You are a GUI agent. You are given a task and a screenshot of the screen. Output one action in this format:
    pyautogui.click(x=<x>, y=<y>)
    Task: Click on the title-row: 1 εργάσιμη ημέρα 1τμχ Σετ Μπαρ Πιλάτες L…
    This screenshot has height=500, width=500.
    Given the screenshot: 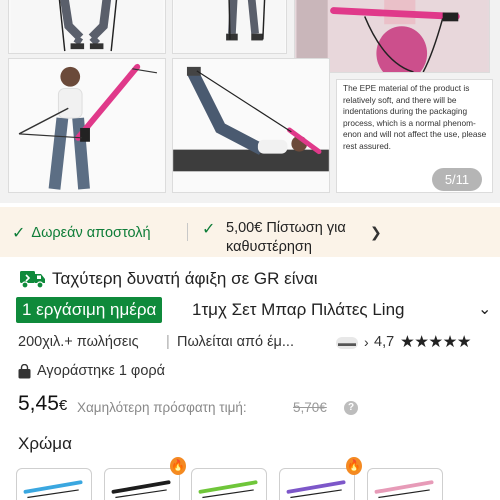 What is the action you would take?
    pyautogui.click(x=258, y=310)
    